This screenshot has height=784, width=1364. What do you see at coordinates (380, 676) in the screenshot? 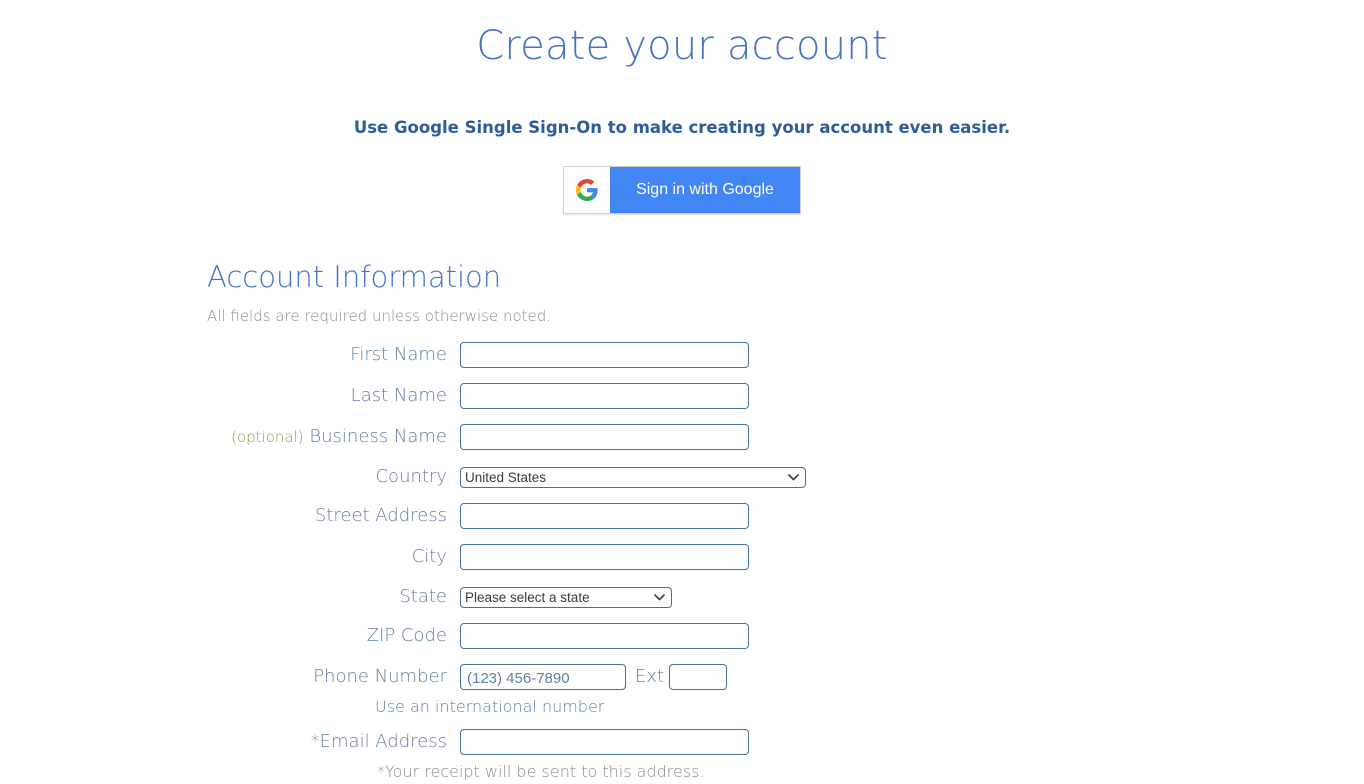
I see `phone-number-label: Phone Number` at bounding box center [380, 676].